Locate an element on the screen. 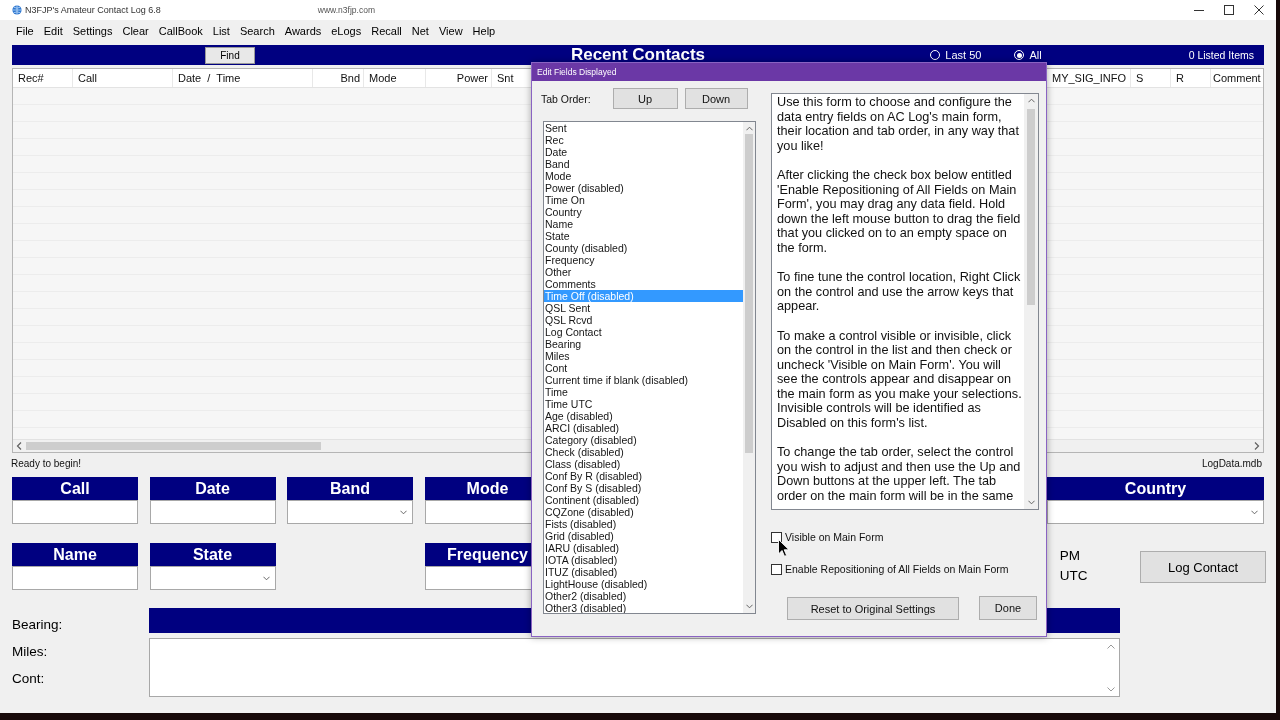 This screenshot has width=1280, height=720. time-period: PM is located at coordinates (1070, 556).